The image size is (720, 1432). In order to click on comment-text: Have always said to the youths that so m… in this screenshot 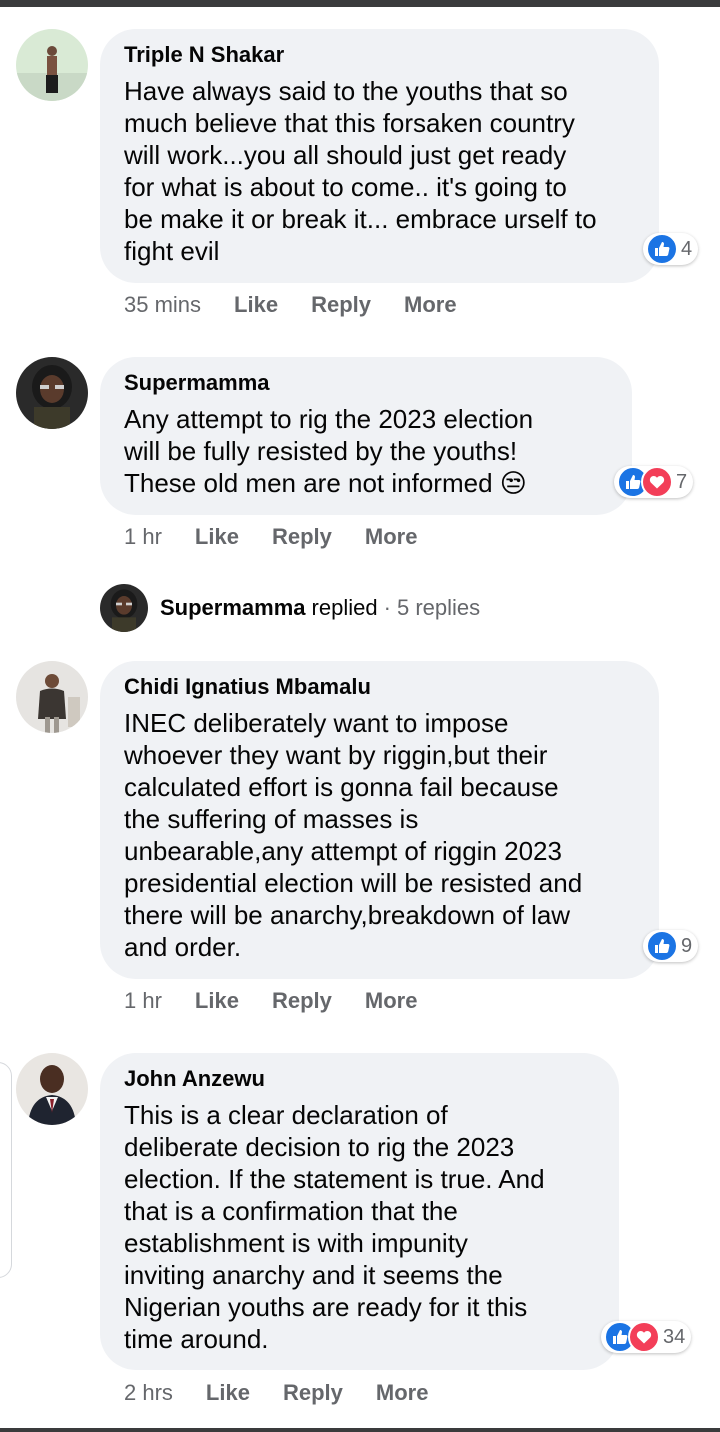, I will do `click(360, 171)`.